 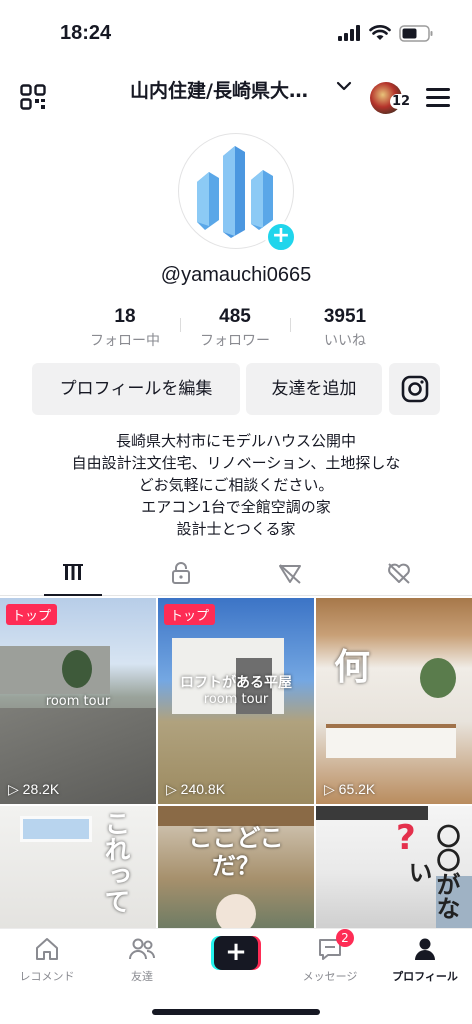 I want to click on home-icon, so click(x=47, y=949).